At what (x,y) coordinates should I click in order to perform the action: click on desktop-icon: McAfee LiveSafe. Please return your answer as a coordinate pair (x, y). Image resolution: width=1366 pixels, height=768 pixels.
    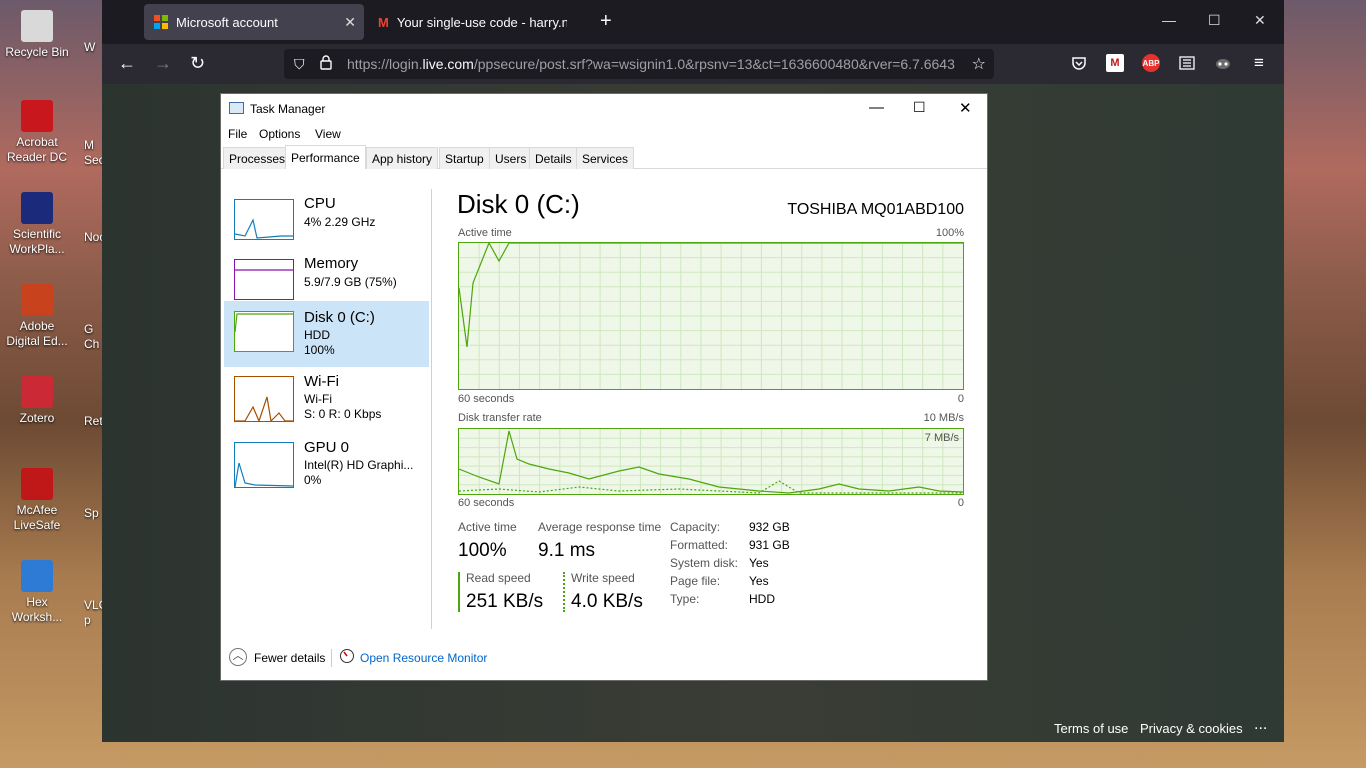
    Looking at the image, I should click on (37, 500).